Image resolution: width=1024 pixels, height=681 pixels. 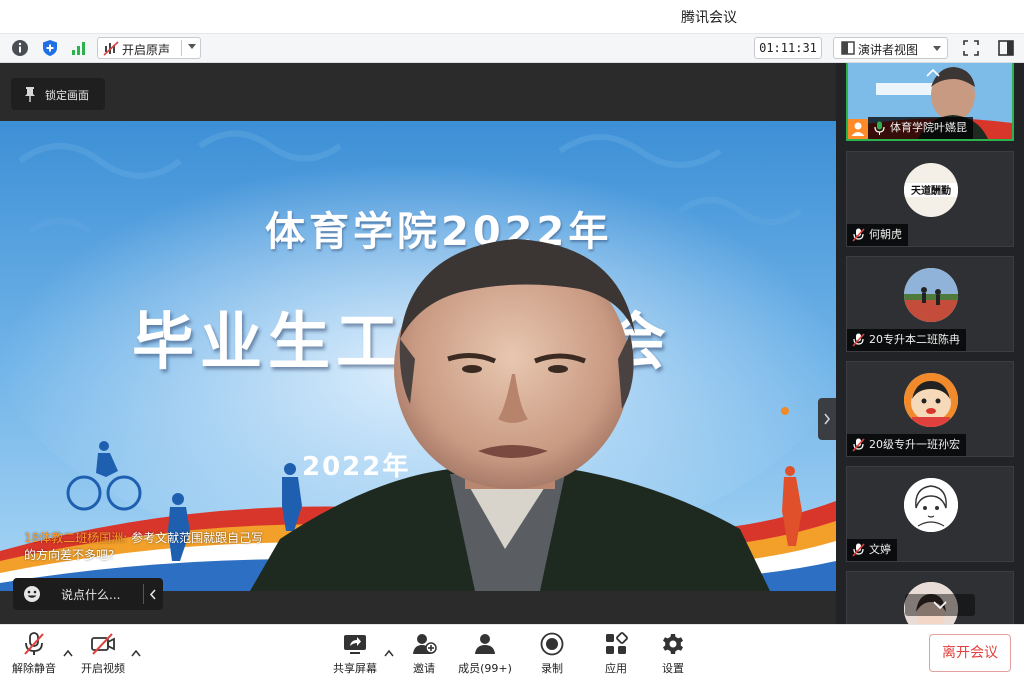 I want to click on participant-name: 体育学院叶嬿昆, so click(x=928, y=127).